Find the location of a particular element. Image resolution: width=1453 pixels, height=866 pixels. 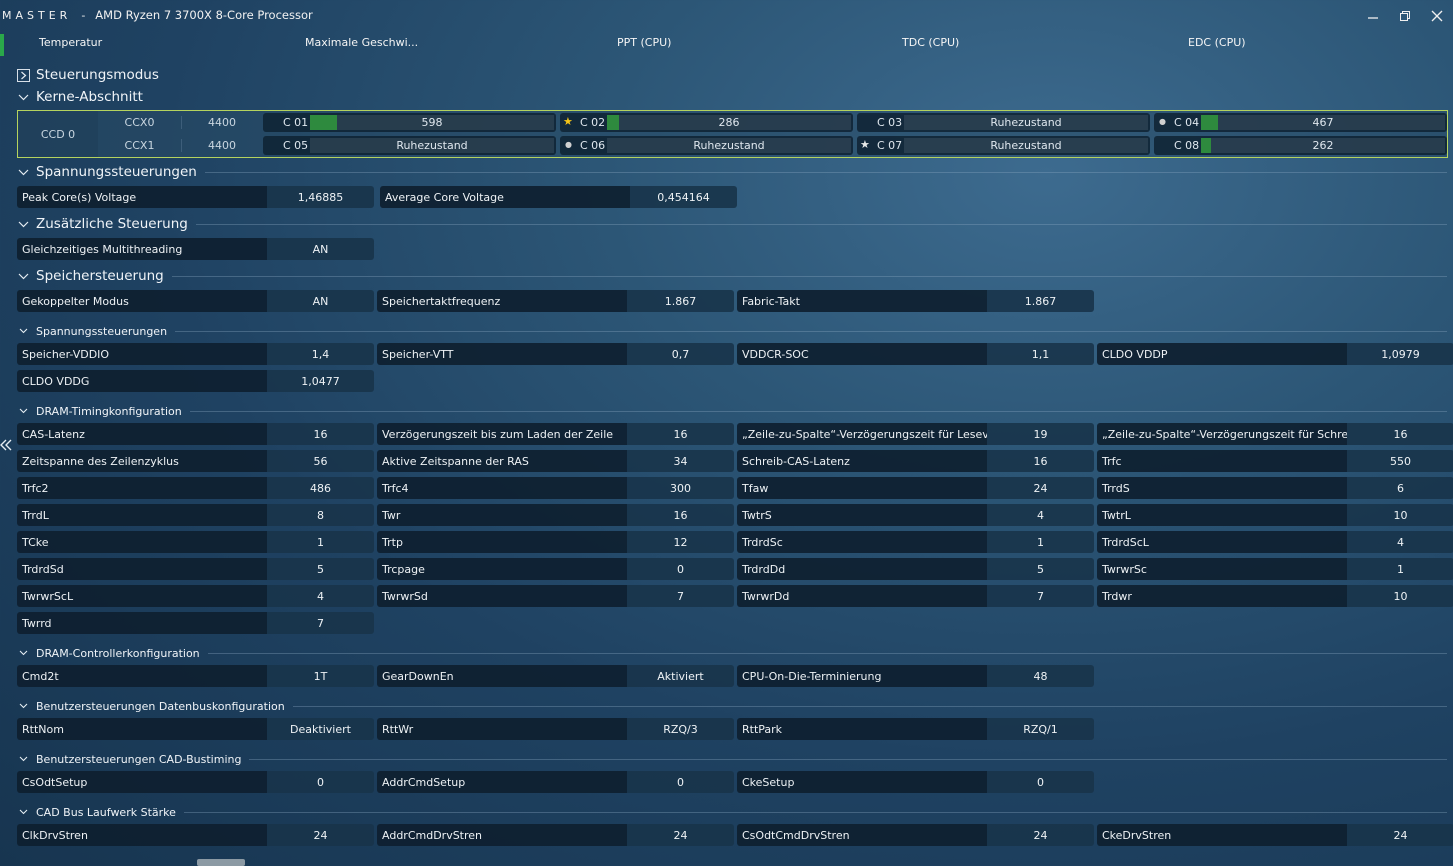

memory-voltage-field: VDDCR-SOC 1,1 is located at coordinates (915, 354).